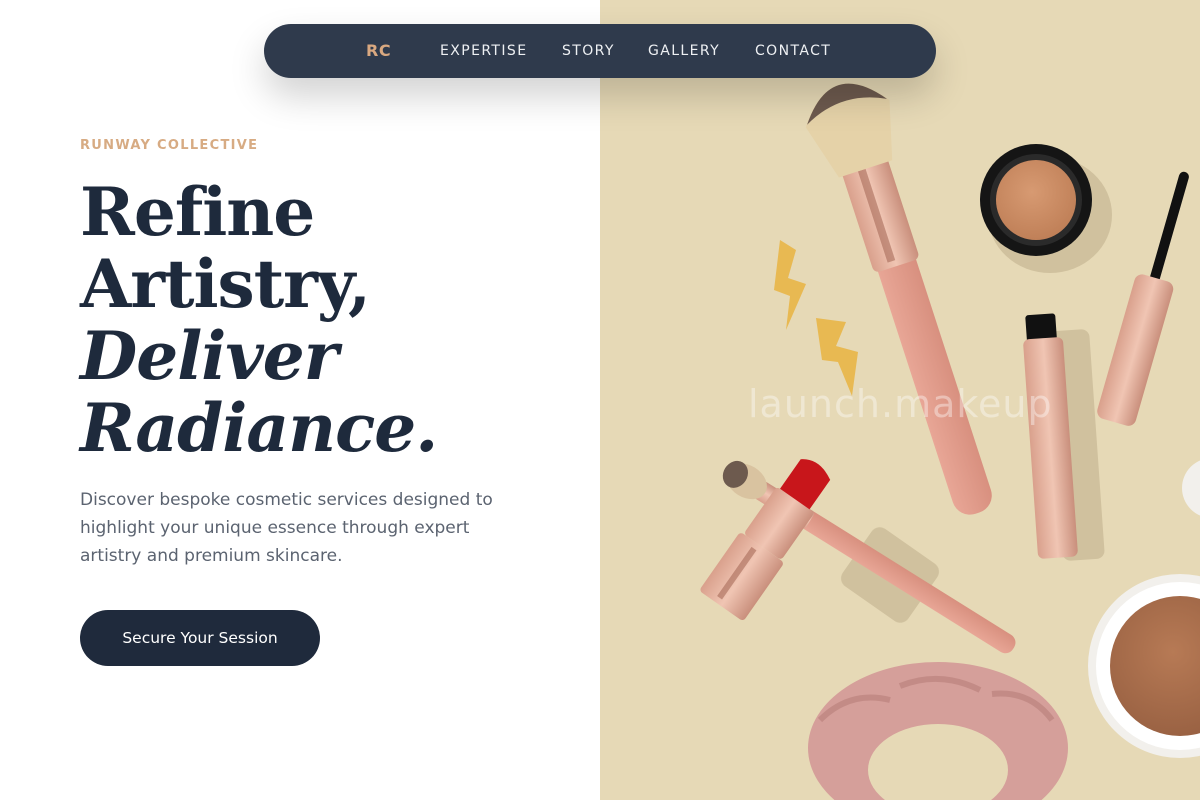 The height and width of the screenshot is (800, 1200). I want to click on nav-link-expertise: EXPERTISE, so click(483, 51).